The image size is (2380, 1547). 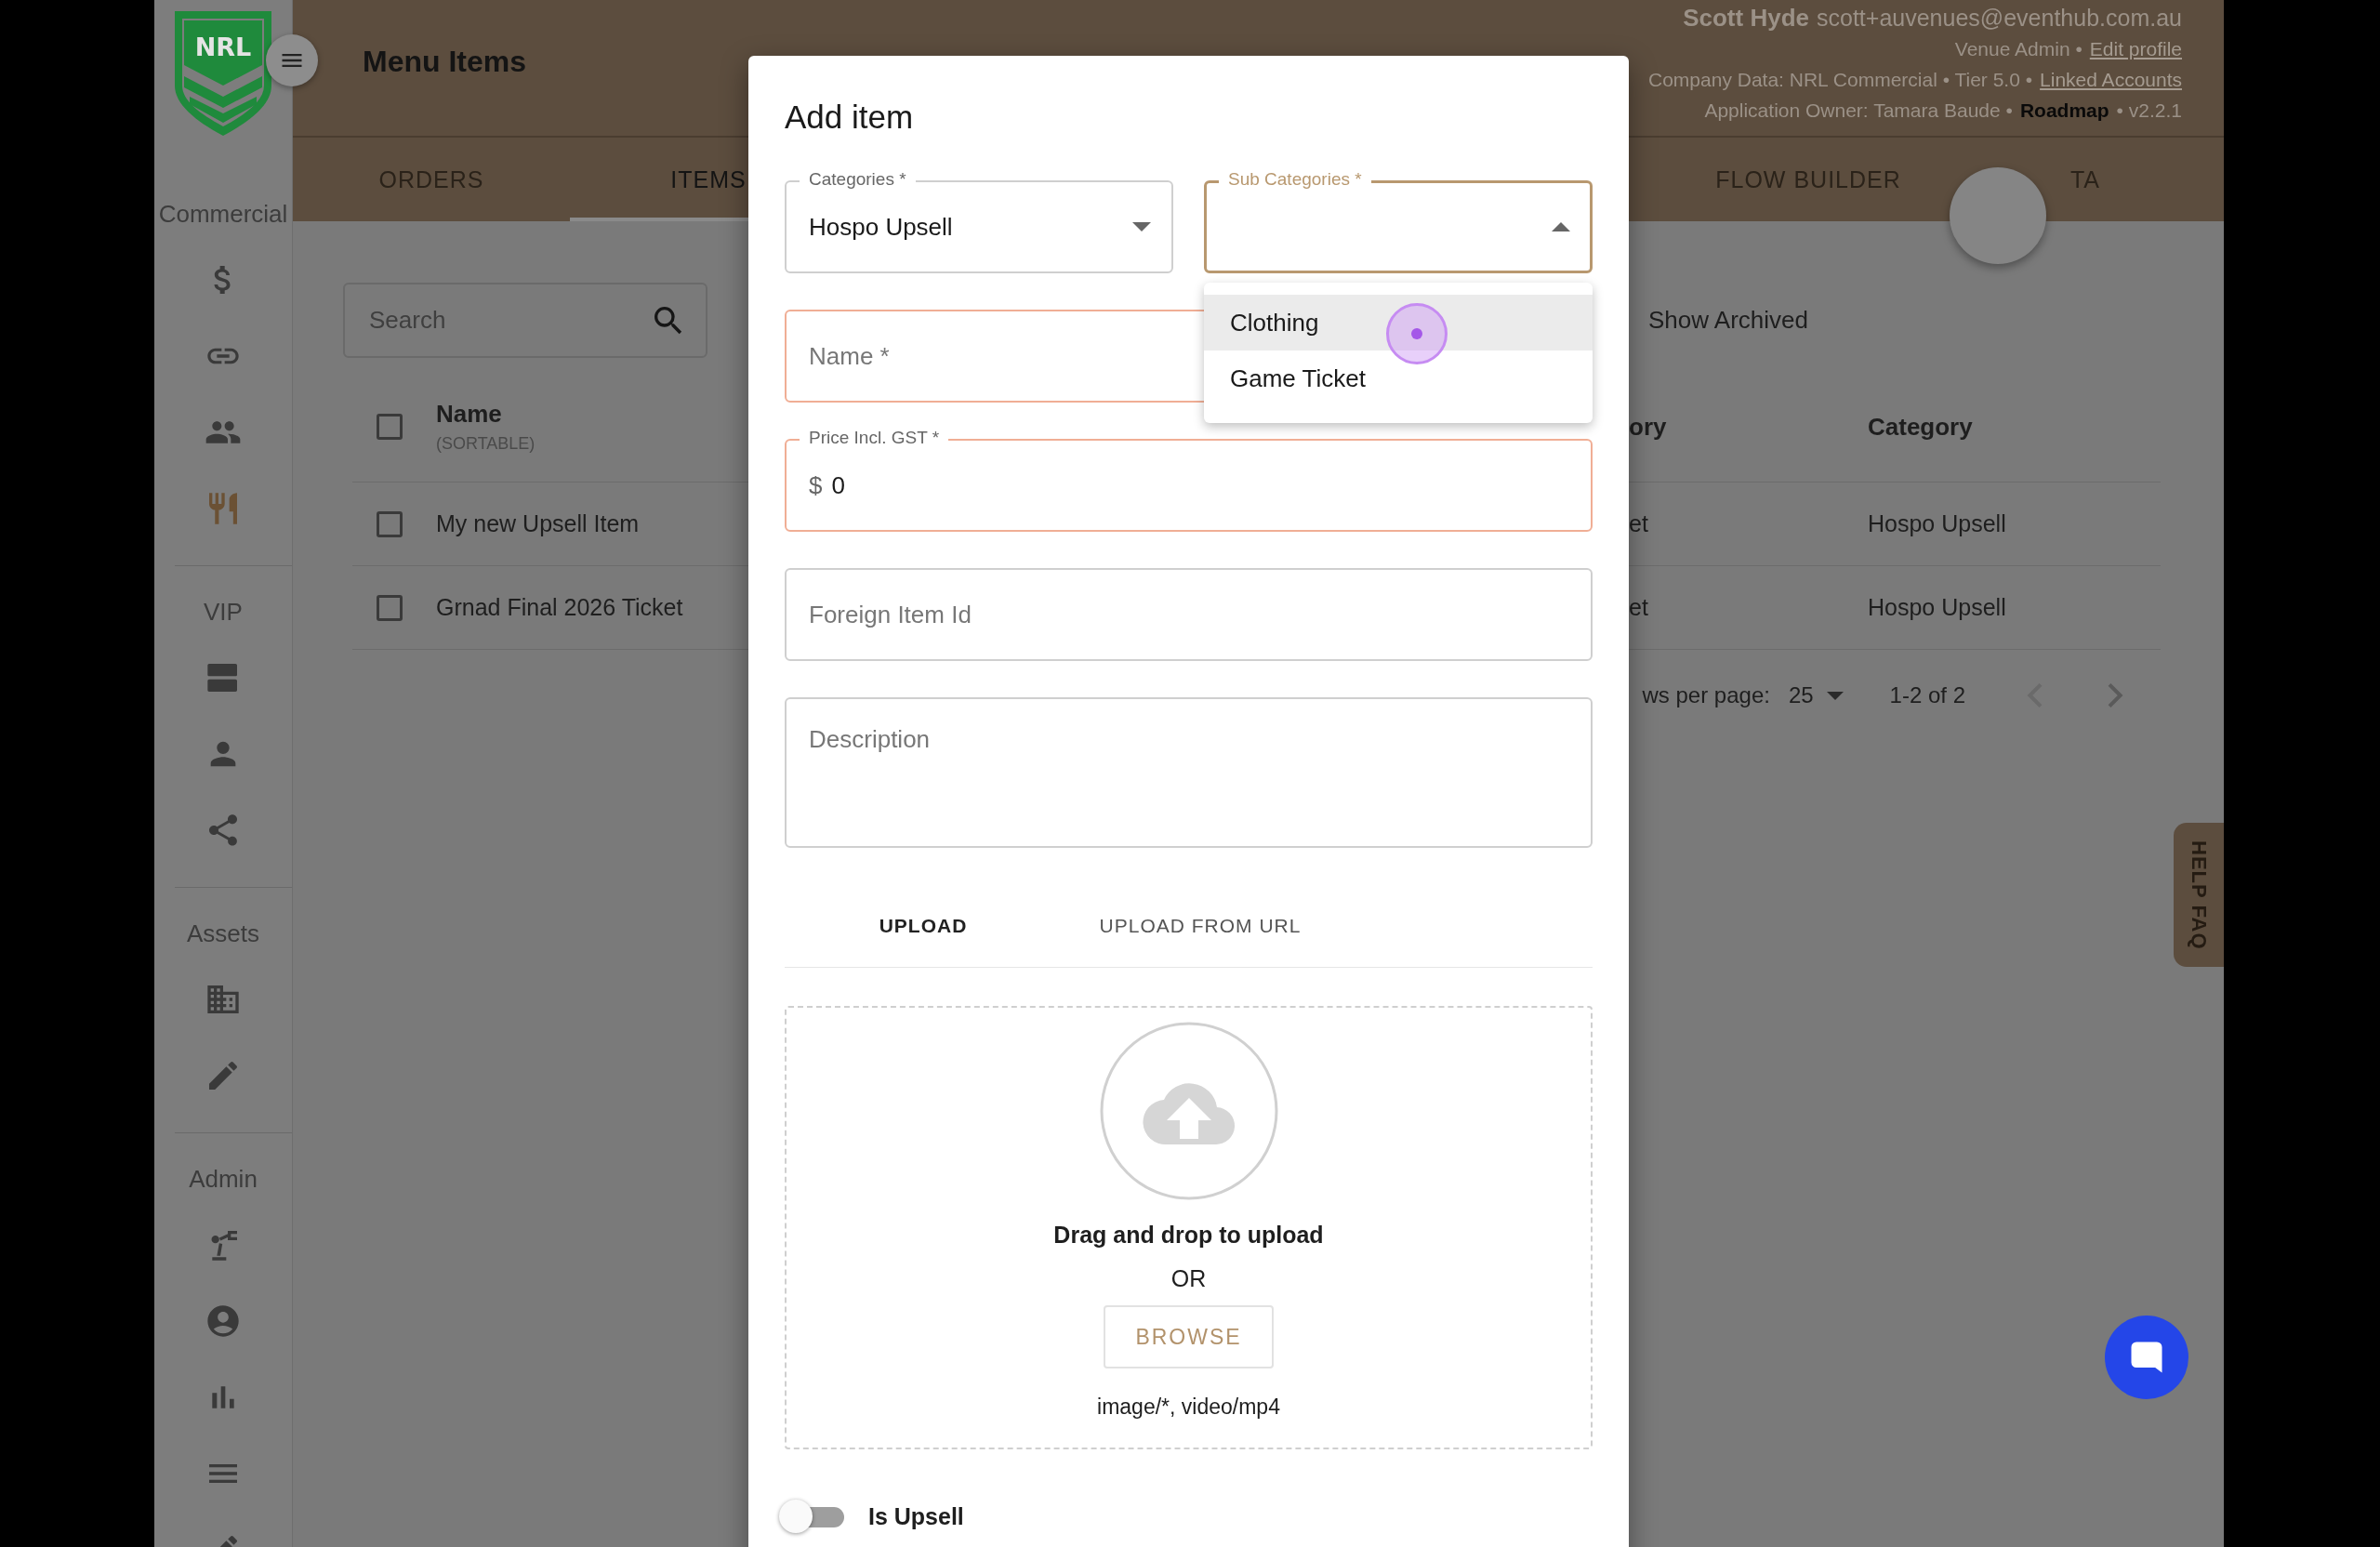 What do you see at coordinates (1998, 215) in the screenshot?
I see `floating-button` at bounding box center [1998, 215].